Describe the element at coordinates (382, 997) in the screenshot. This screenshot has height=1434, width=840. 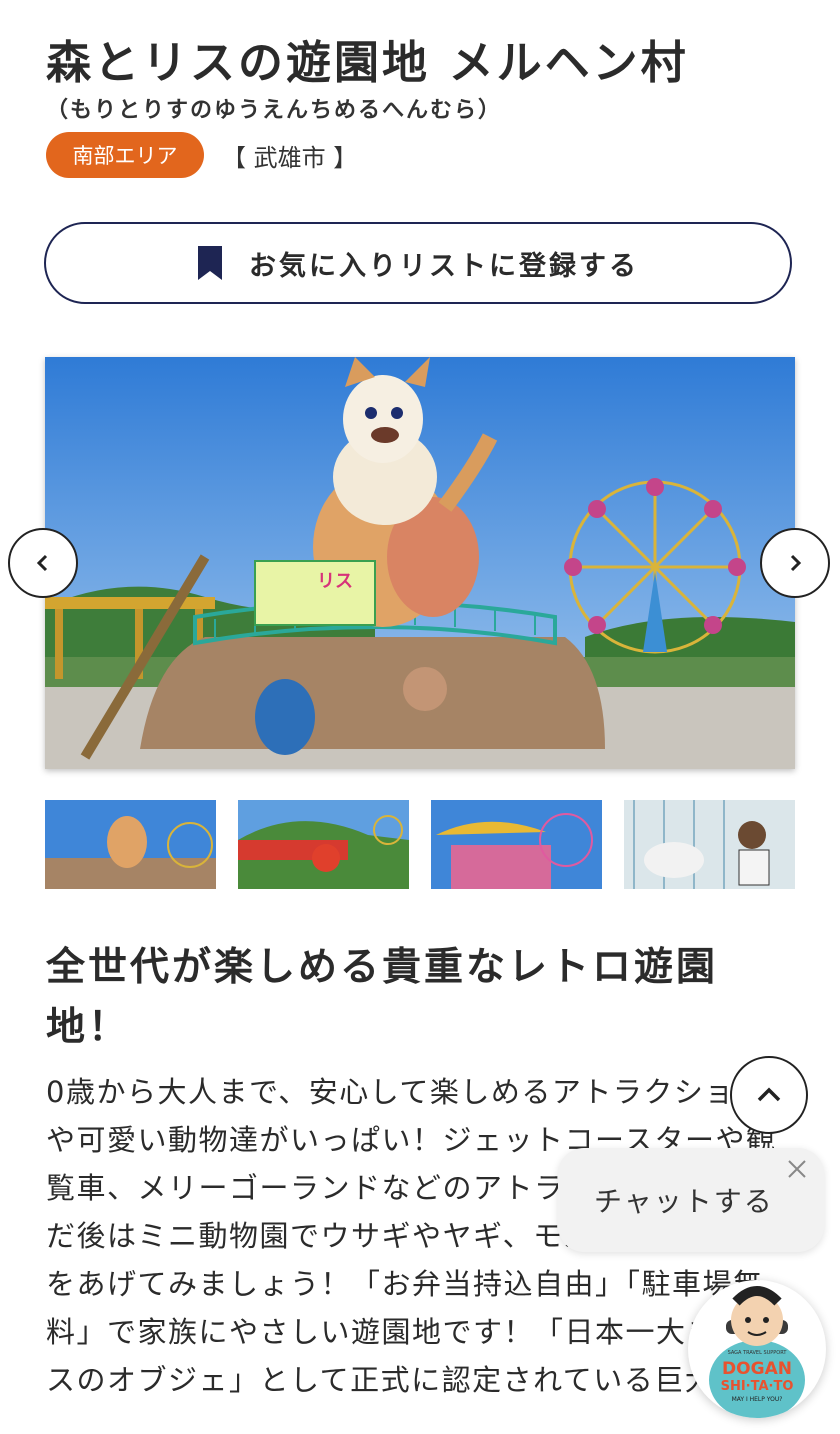
I see `section-heading: 全世代が楽しめる貴重なレトロ遊園地！` at that location.